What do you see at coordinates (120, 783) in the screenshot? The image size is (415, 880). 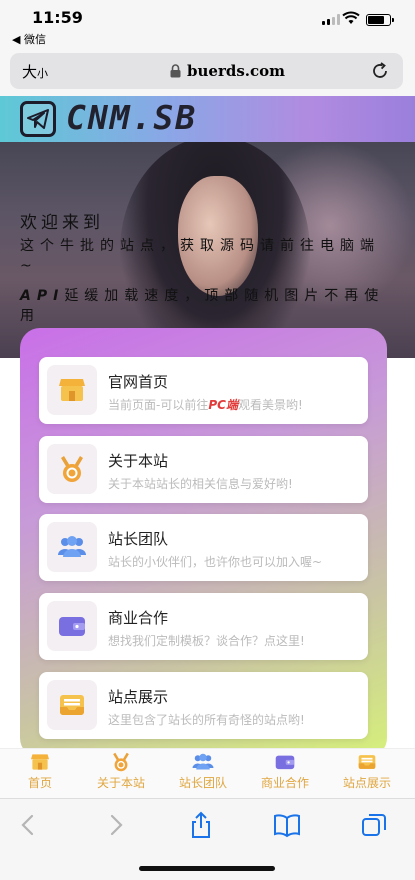 I see `nav-label: 关于本站` at bounding box center [120, 783].